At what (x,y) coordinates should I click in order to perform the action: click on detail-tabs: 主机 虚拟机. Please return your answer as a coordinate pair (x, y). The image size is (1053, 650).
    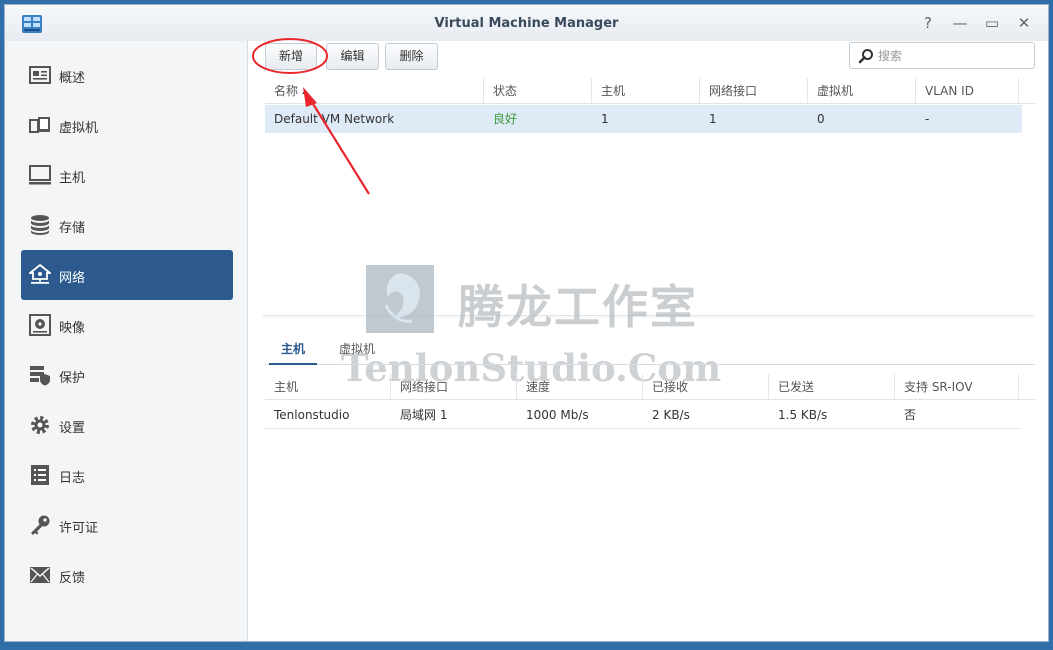
    Looking at the image, I should click on (650, 349).